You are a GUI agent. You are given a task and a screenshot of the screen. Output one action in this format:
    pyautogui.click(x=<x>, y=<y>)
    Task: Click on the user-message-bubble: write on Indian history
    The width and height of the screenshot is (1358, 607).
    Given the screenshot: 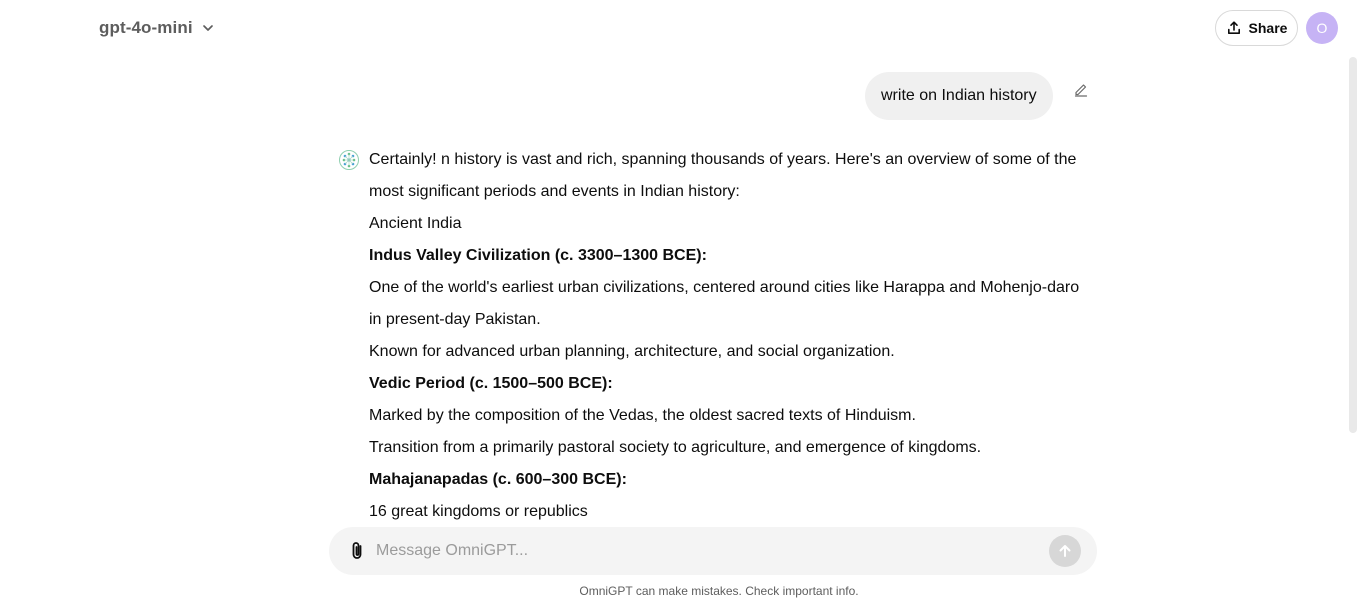 What is the action you would take?
    pyautogui.click(x=959, y=96)
    